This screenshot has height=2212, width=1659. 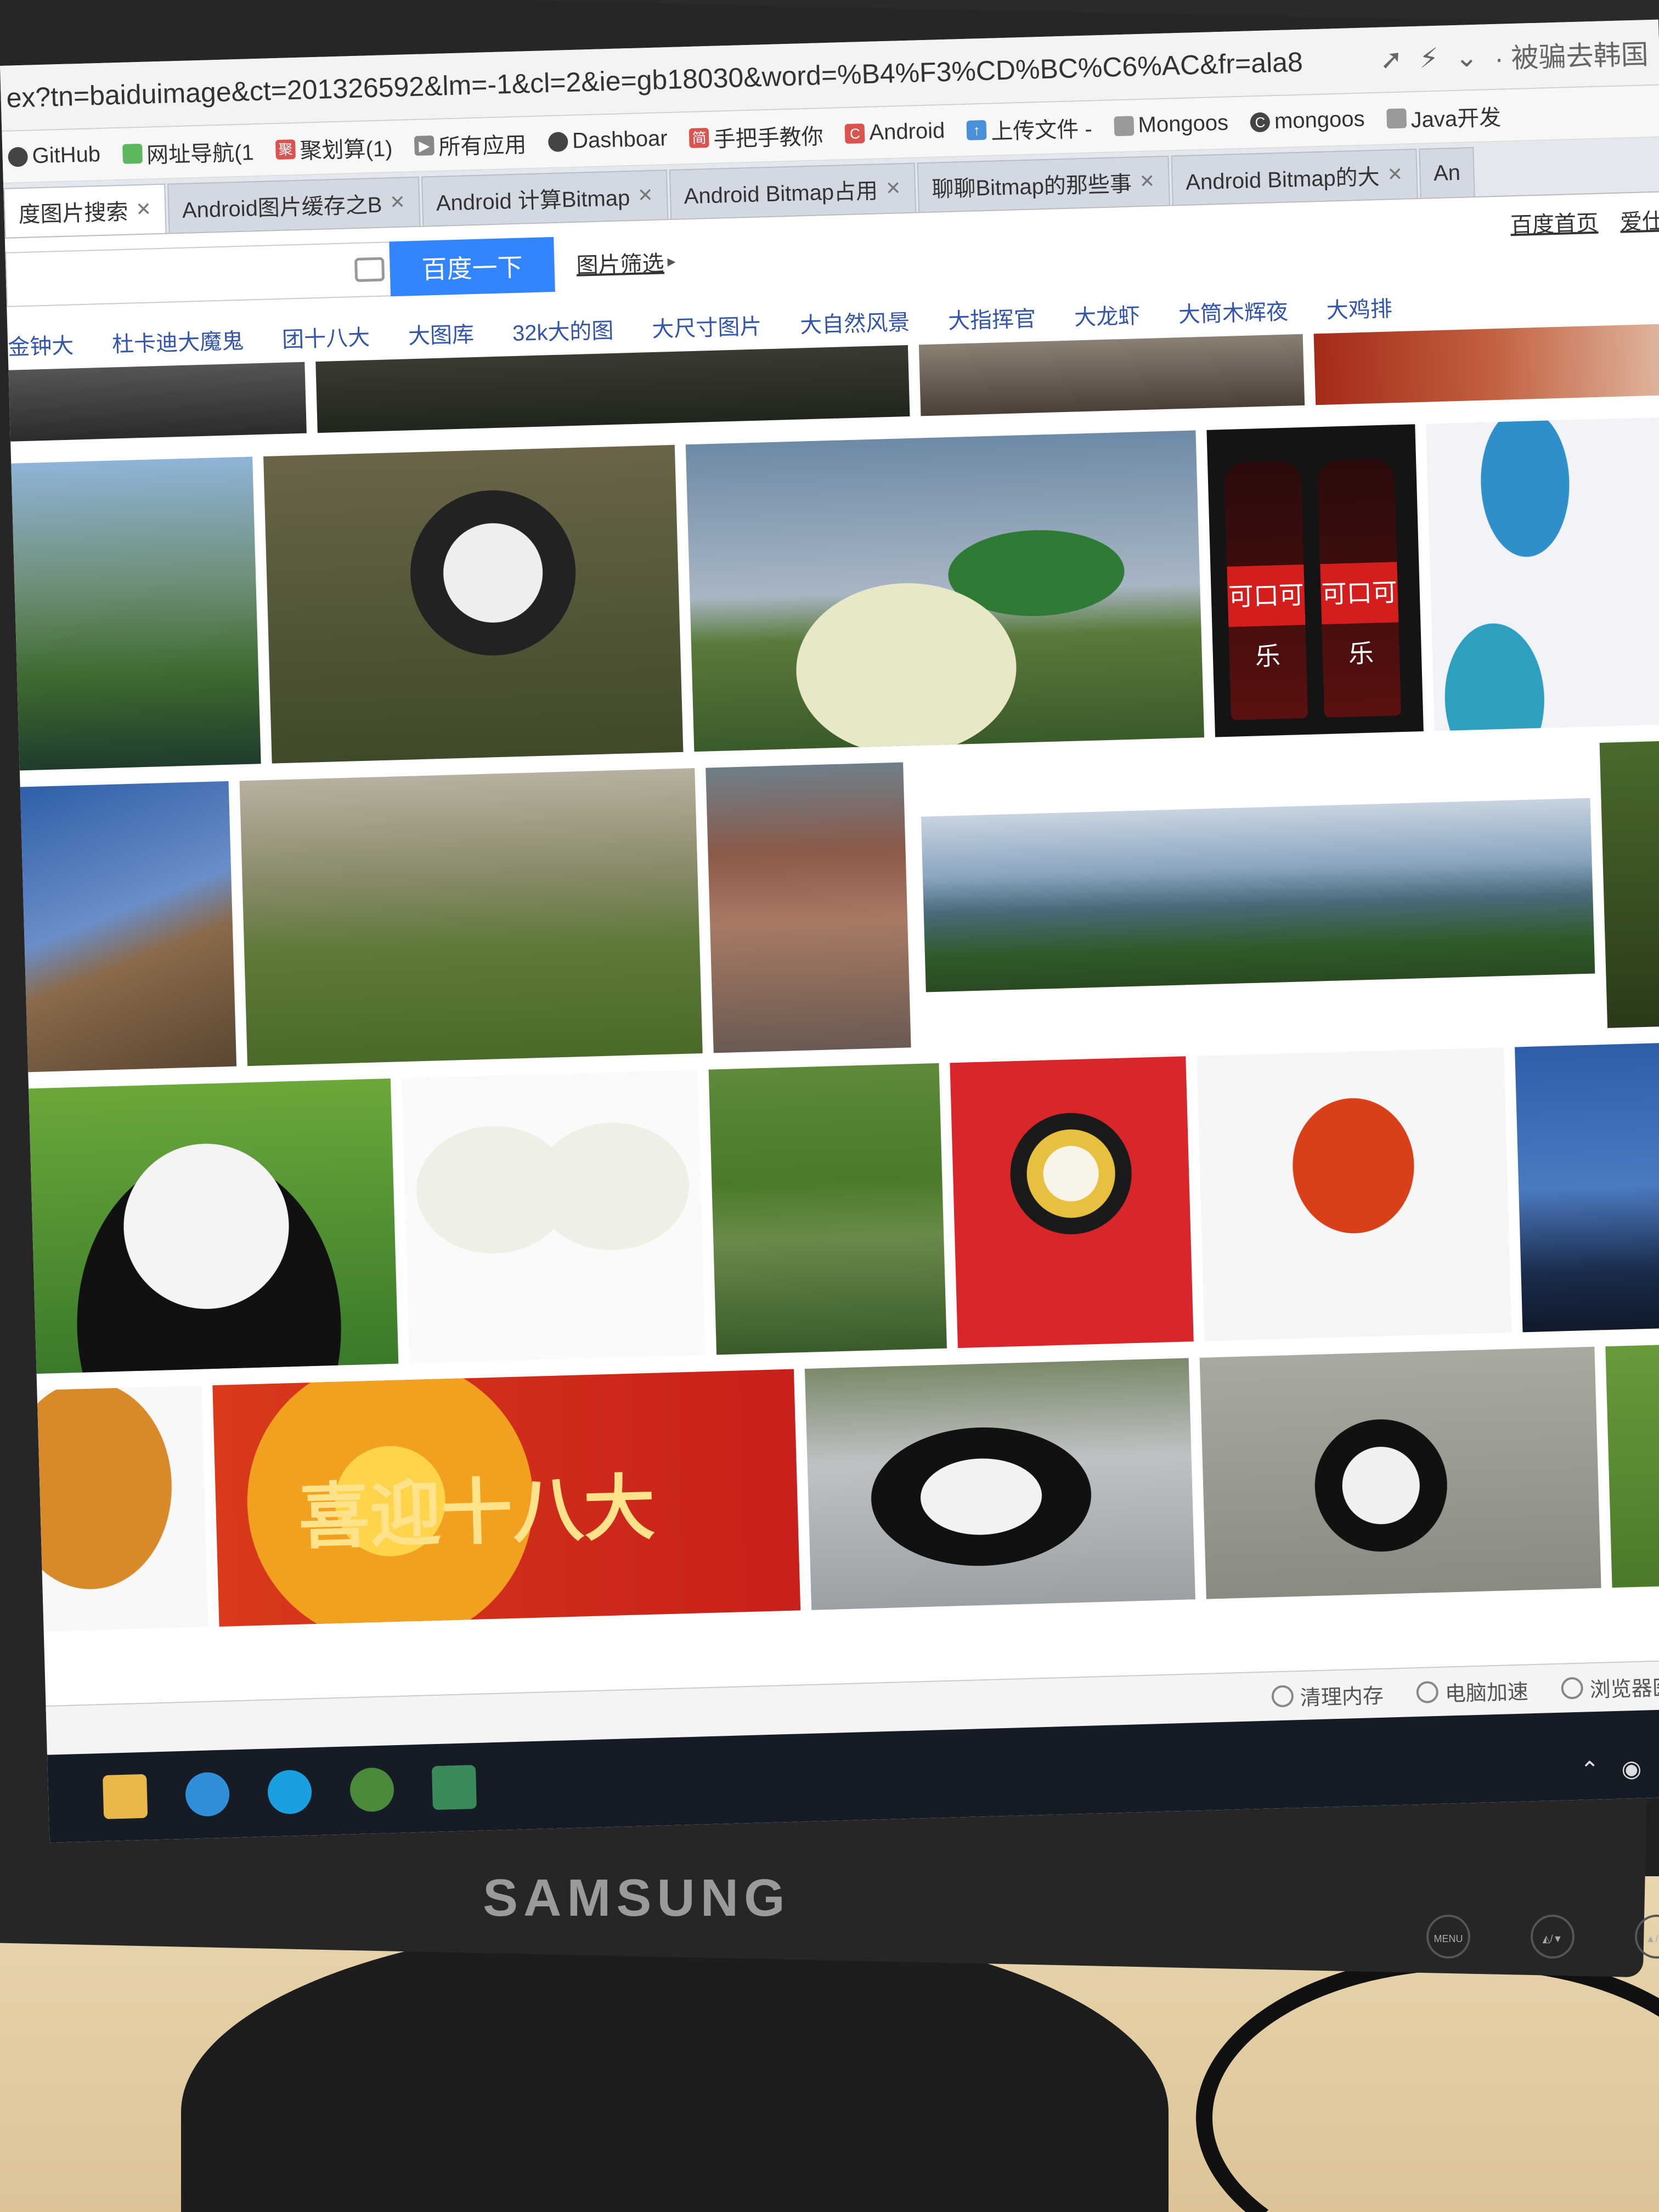 I want to click on related-item: 大图库, so click(x=442, y=333).